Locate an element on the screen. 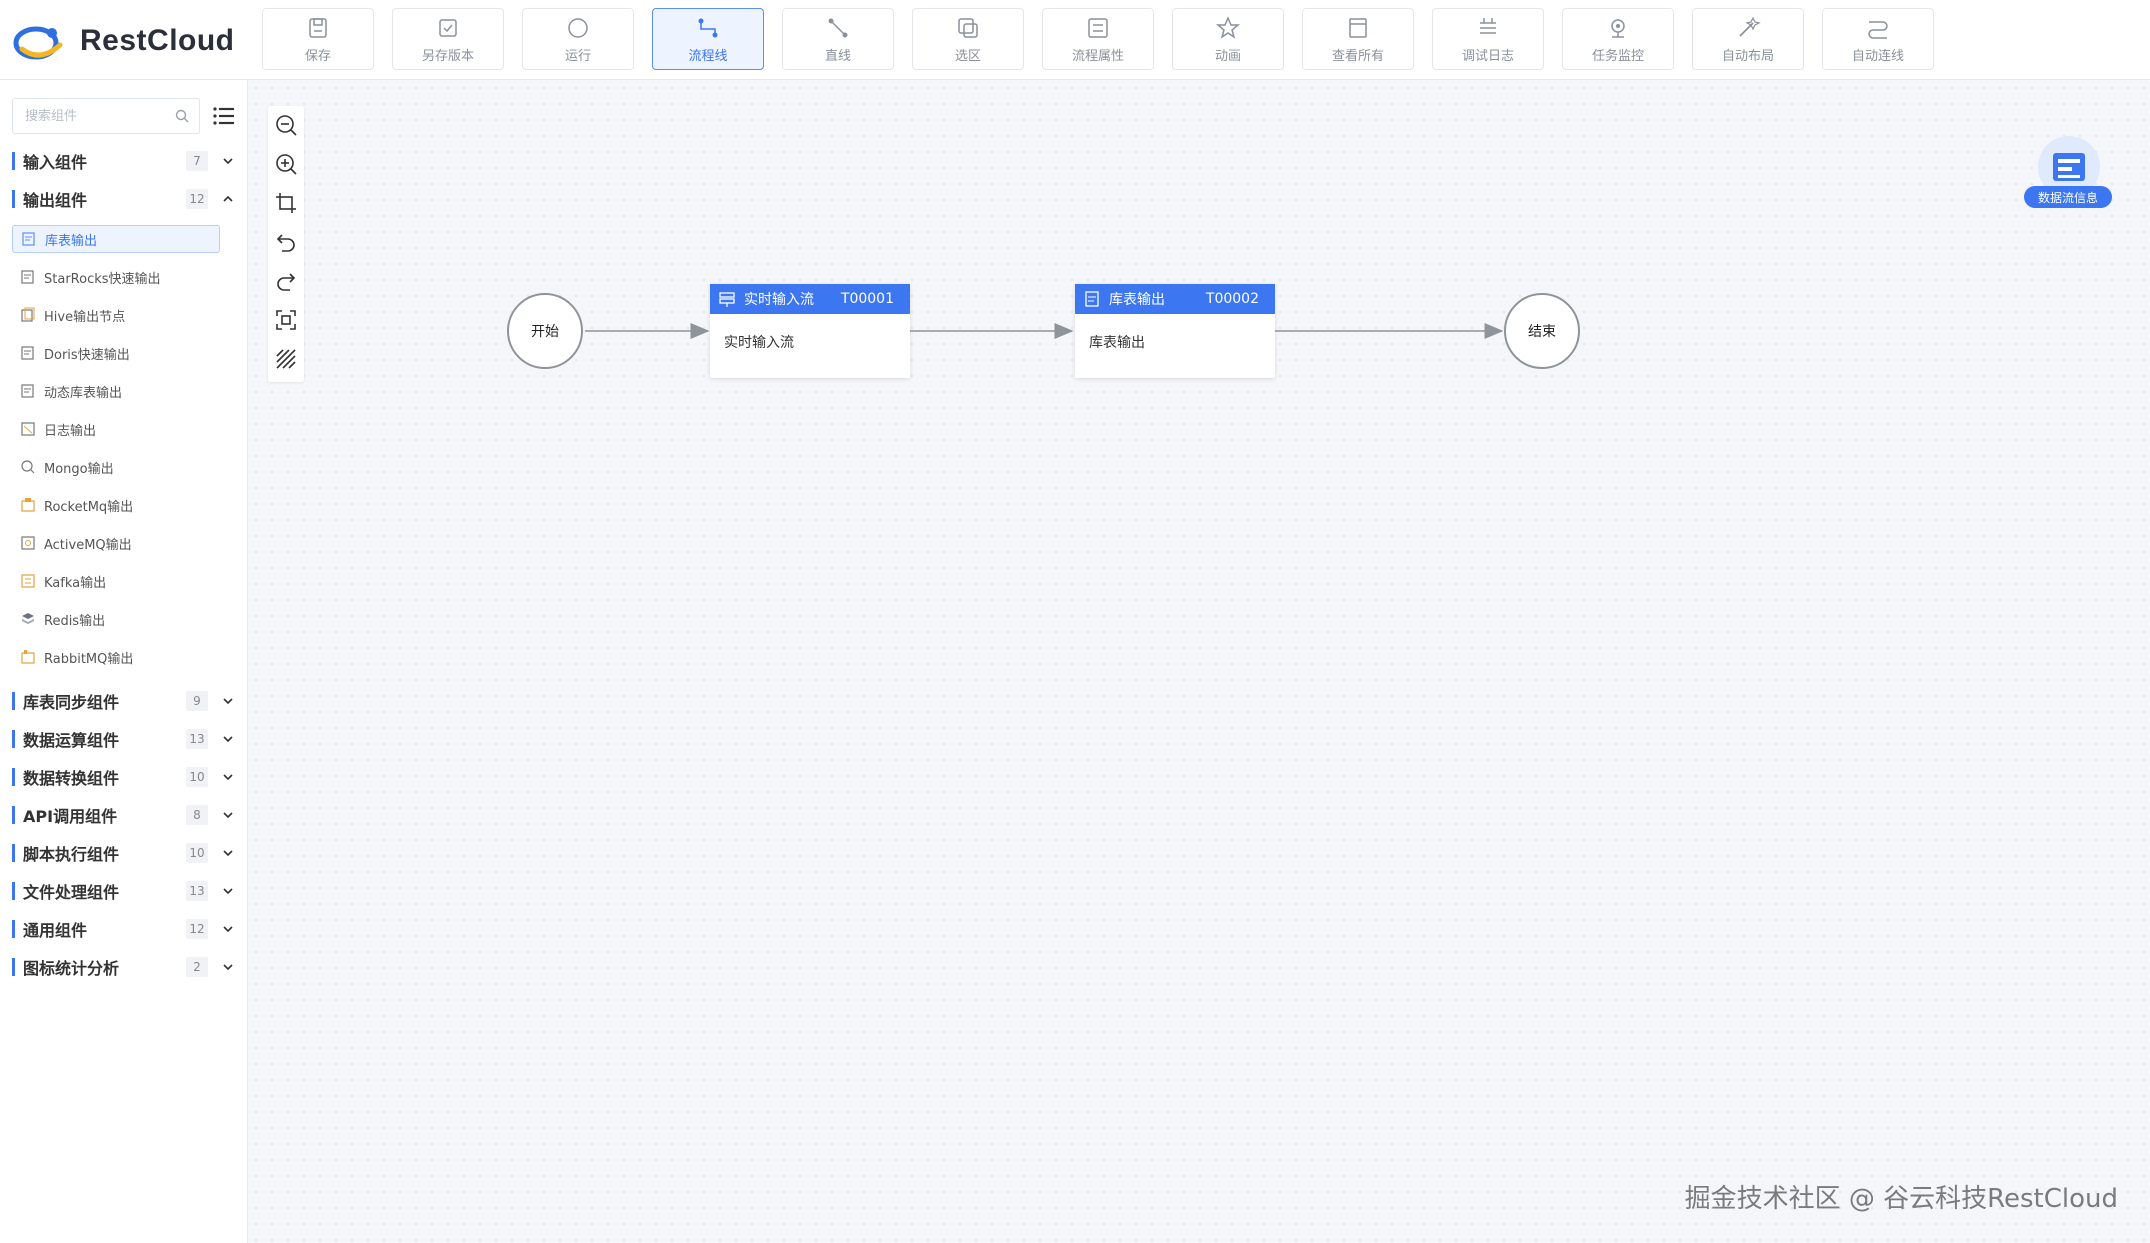 The height and width of the screenshot is (1243, 2150). activemq-output-icon is located at coordinates (28, 543).